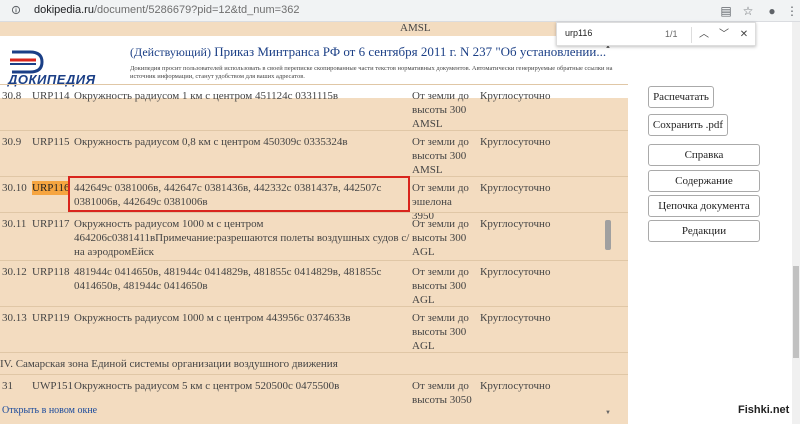 This screenshot has width=800, height=424. I want to click on find-bar: urp116 1/1 ︿ ﹀ ✕, so click(656, 34).